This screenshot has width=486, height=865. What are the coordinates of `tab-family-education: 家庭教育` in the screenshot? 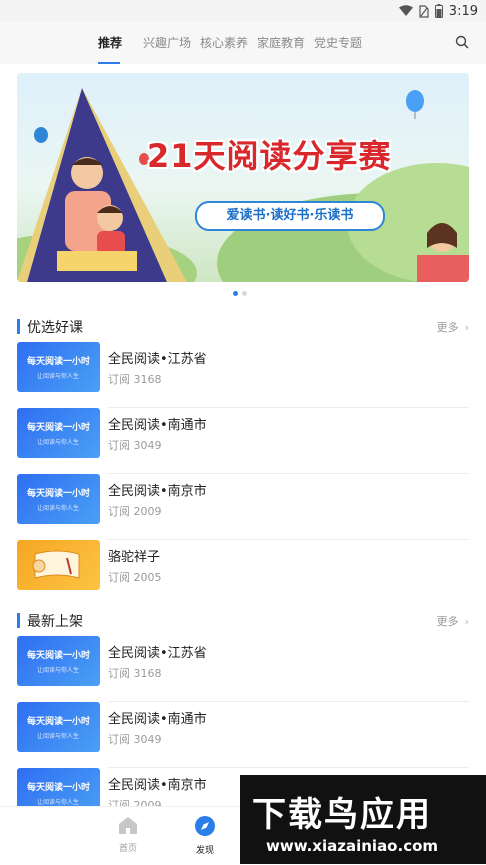 It's located at (281, 42).